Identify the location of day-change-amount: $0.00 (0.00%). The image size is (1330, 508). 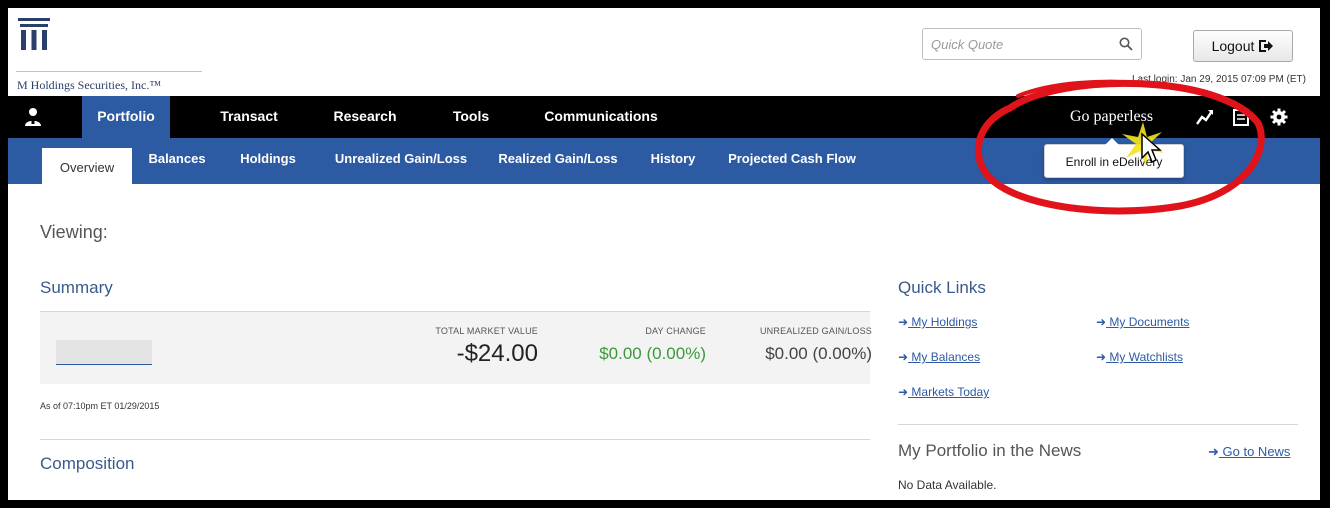
(652, 353).